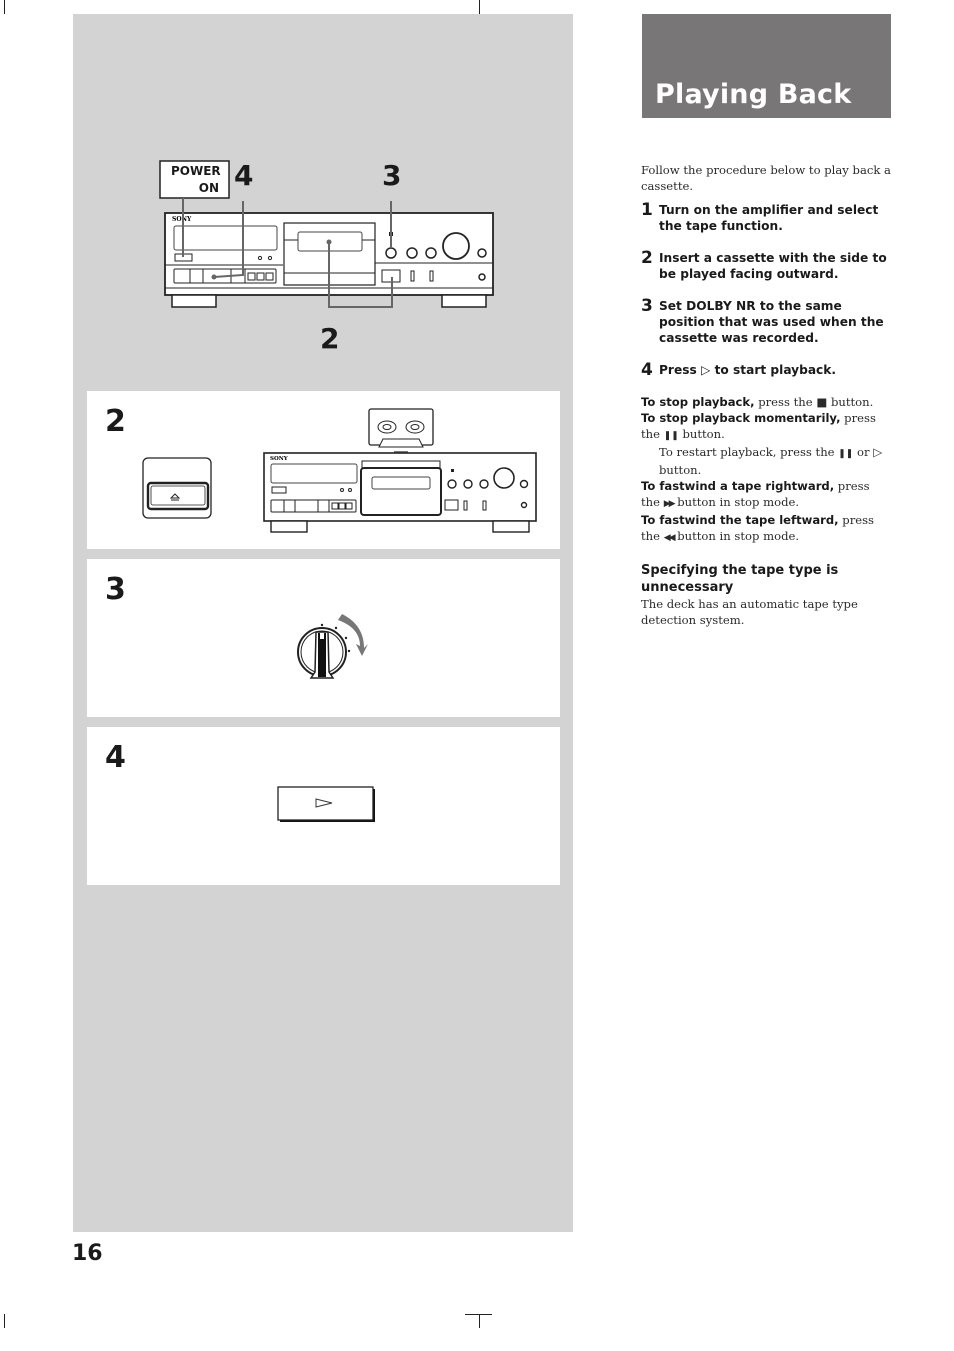  Describe the element at coordinates (647, 306) in the screenshot. I see `step-number: 3` at that location.